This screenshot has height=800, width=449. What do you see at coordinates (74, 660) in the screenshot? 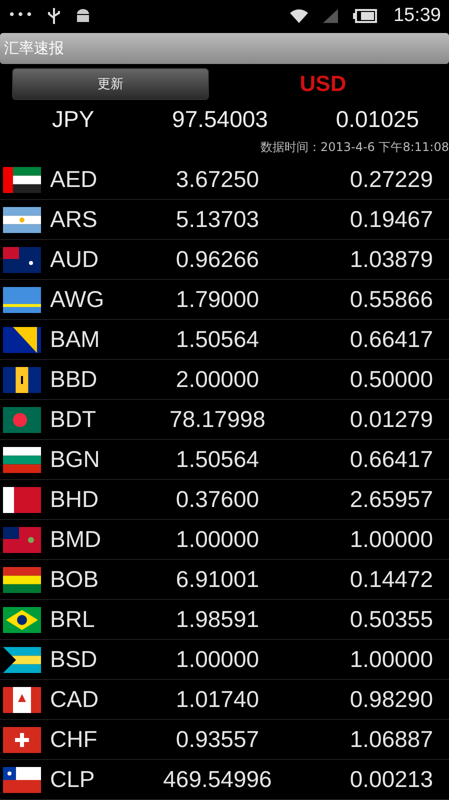
I see `currency-code: BSD` at bounding box center [74, 660].